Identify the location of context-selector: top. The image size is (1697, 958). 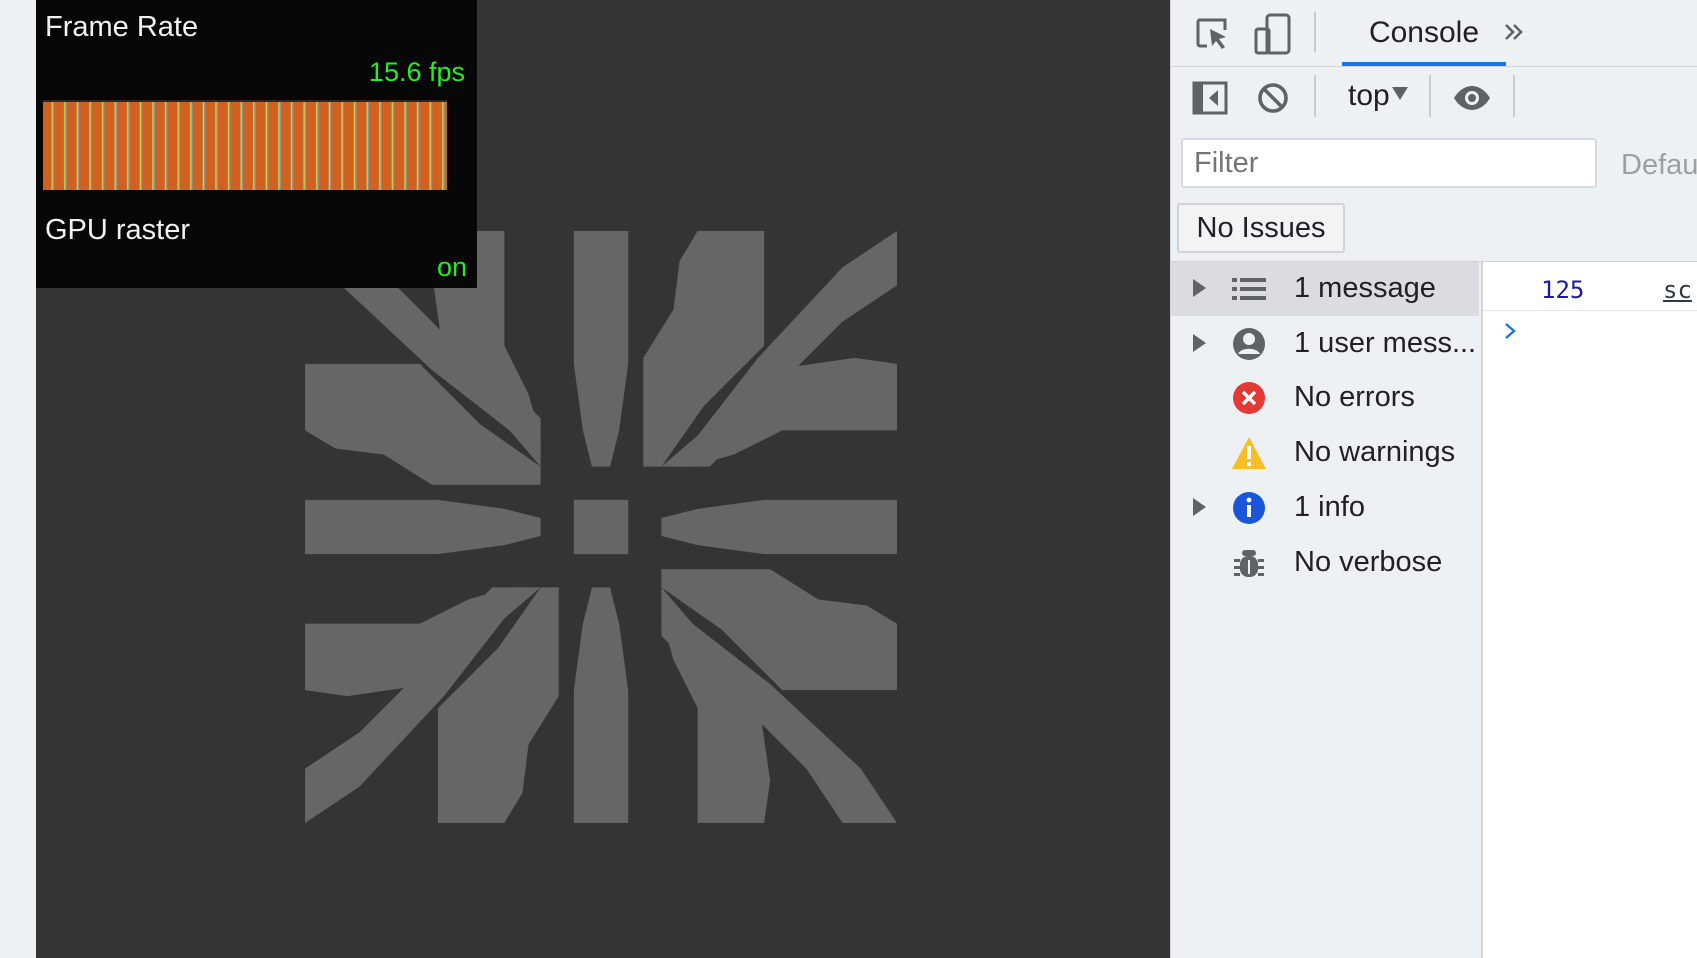
(1369, 96).